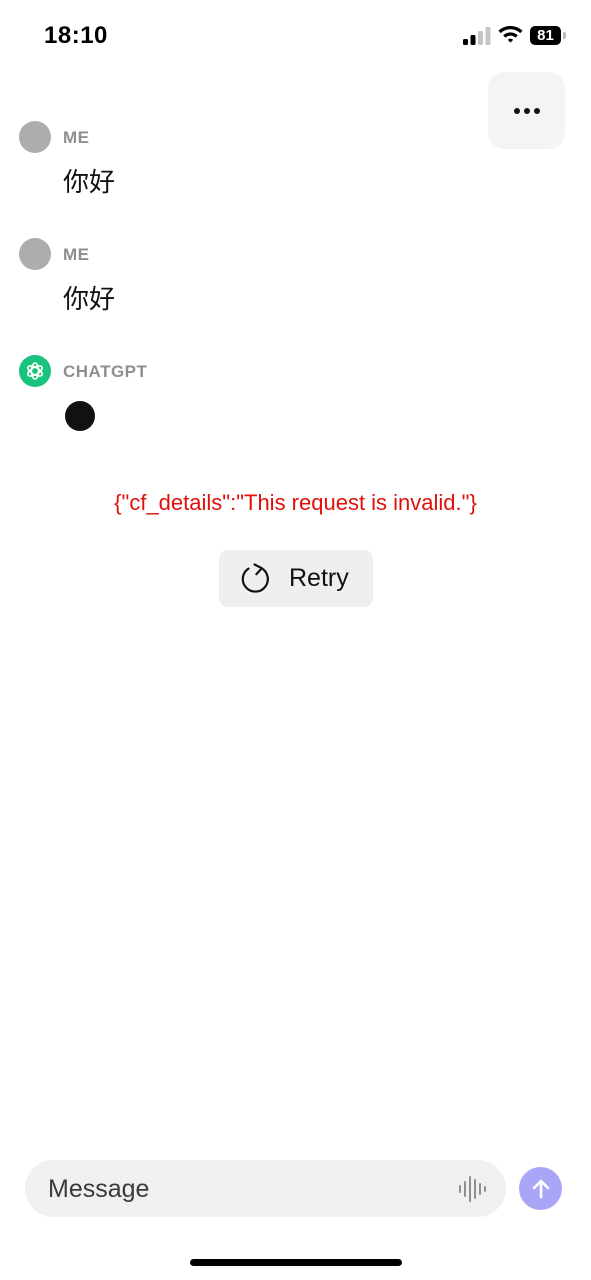 Image resolution: width=591 pixels, height=1280 pixels. What do you see at coordinates (255, 577) in the screenshot?
I see `refresh-icon` at bounding box center [255, 577].